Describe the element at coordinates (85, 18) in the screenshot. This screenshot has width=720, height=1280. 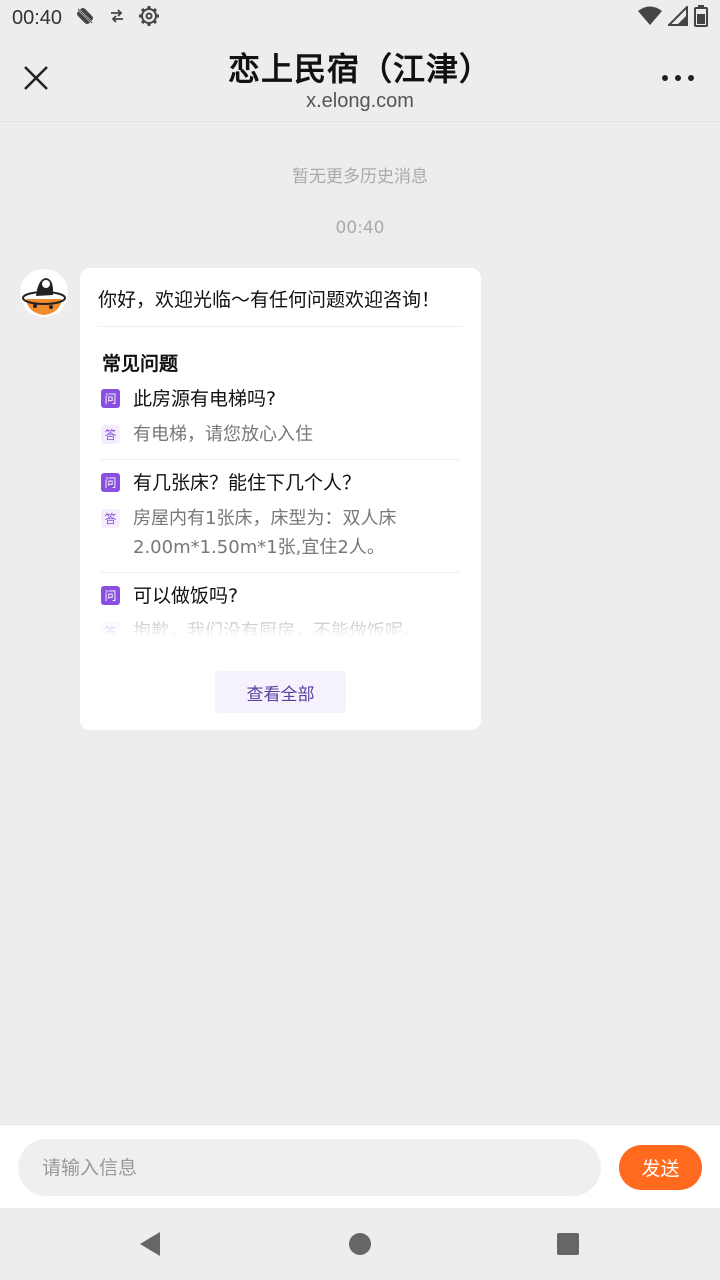
I see `notification-muted-icon` at that location.